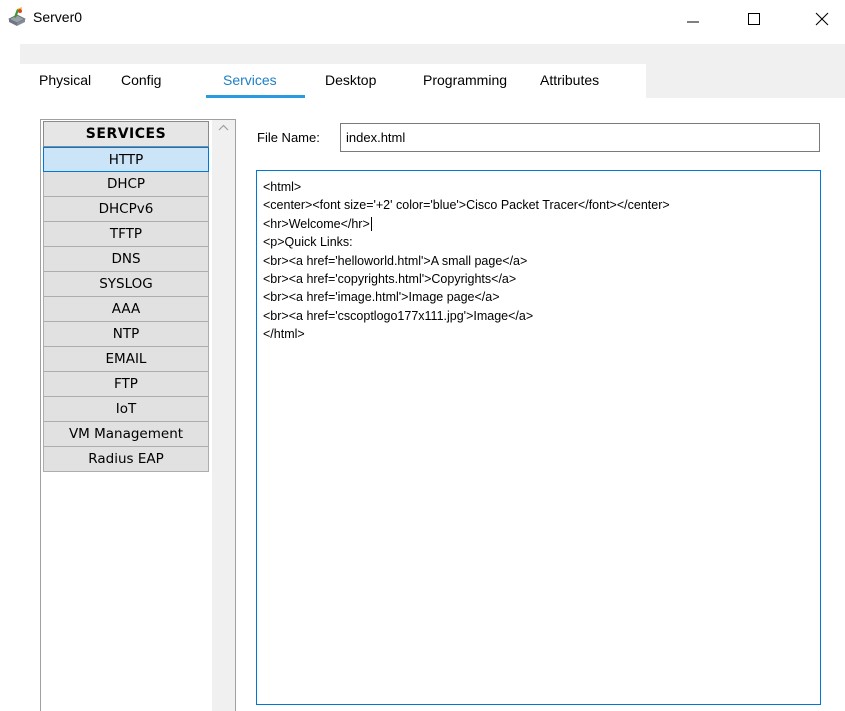 This screenshot has height=711, width=845. Describe the element at coordinates (65, 80) in the screenshot. I see `tab-physical: Physical` at that location.